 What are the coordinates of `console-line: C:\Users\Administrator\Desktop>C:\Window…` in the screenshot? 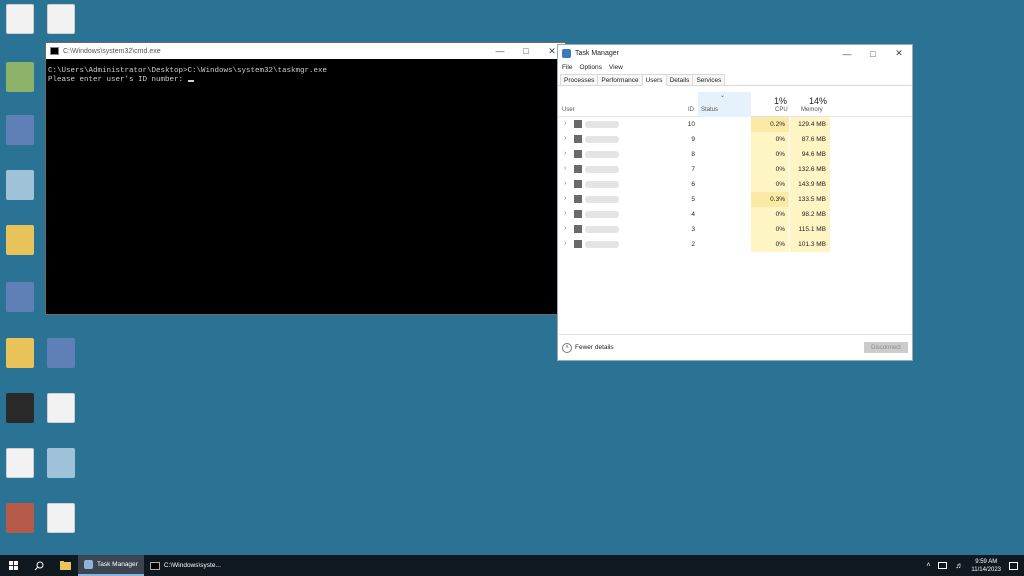 It's located at (188, 71).